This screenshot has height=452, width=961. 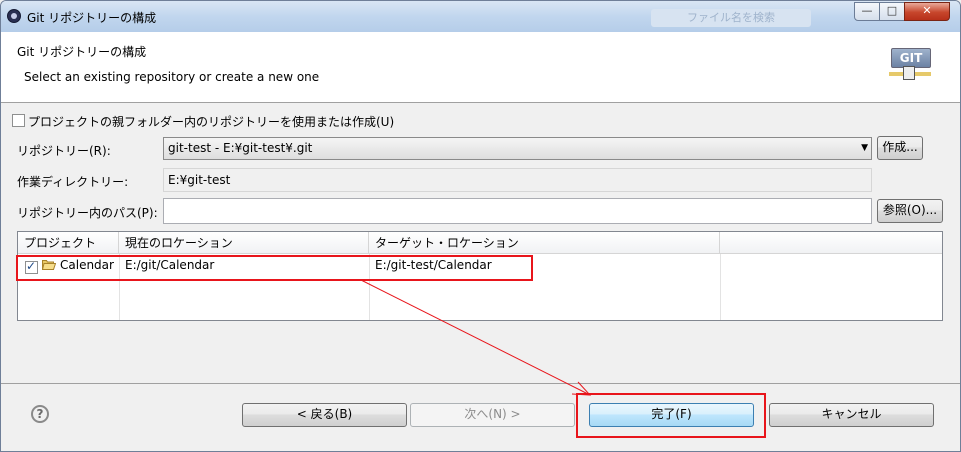 I want to click on annotation-arrow, so click(x=476, y=337).